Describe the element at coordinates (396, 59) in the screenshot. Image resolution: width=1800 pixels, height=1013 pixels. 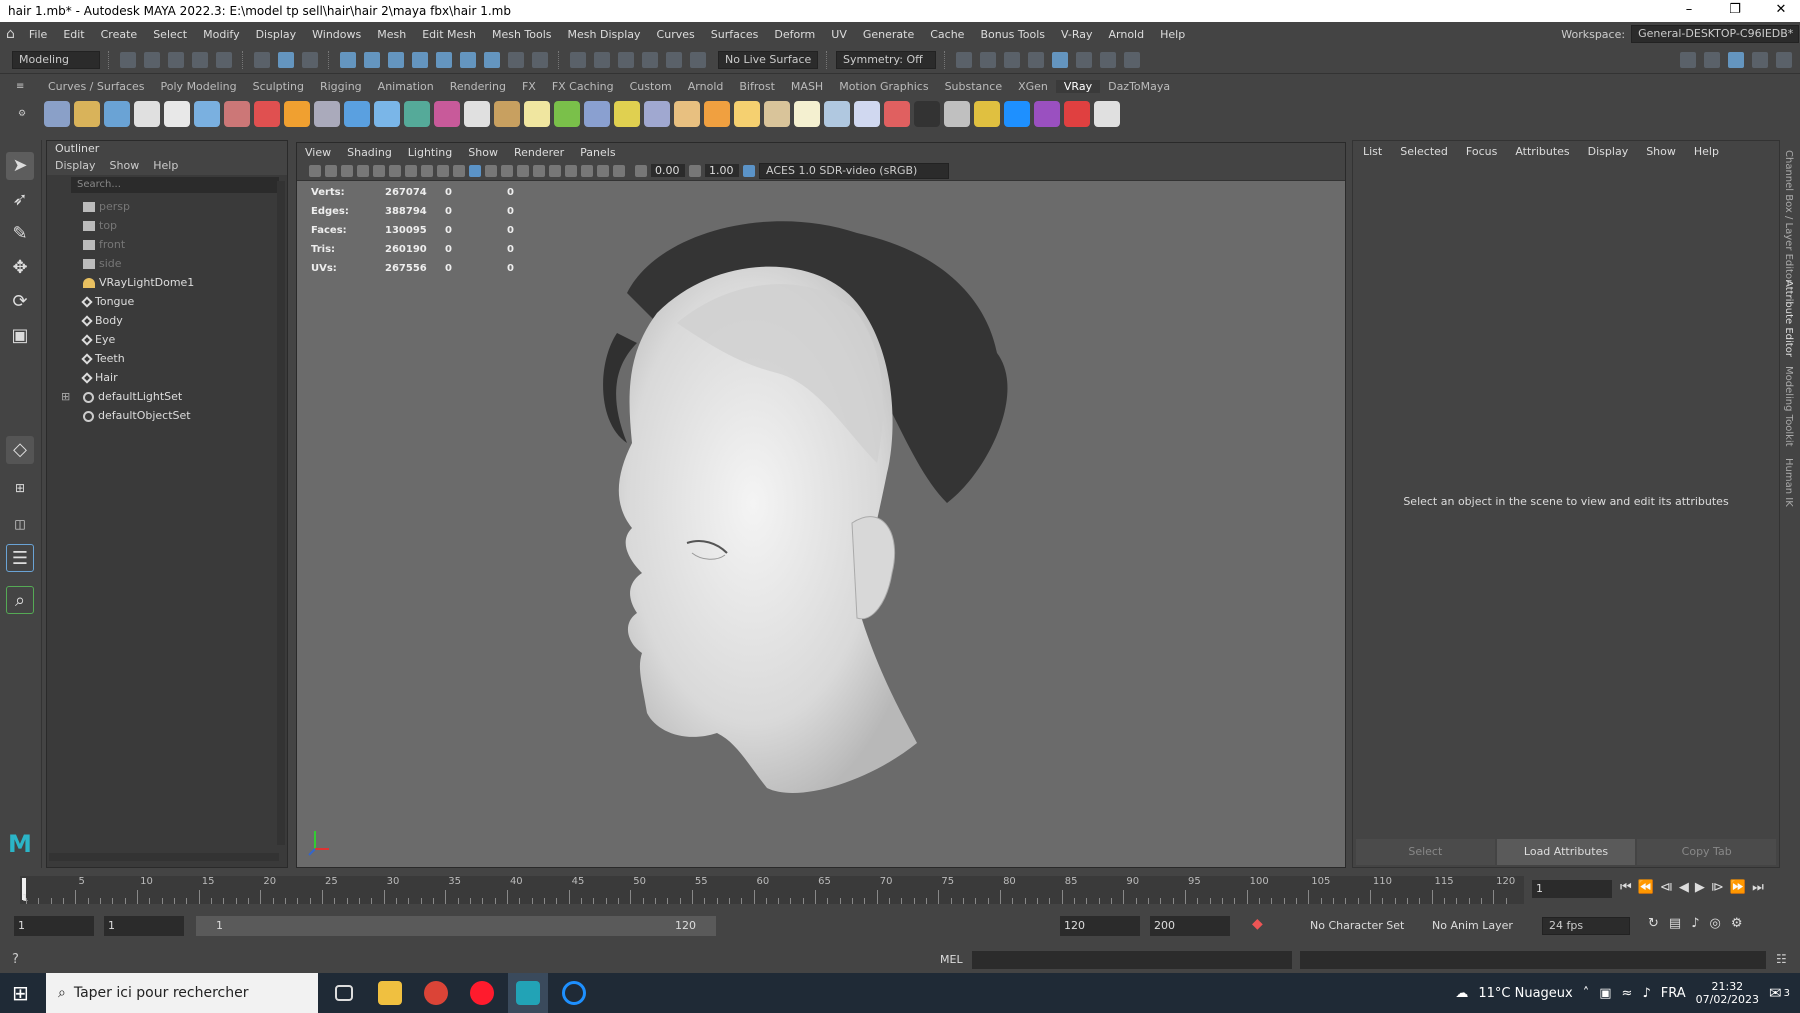
I see `snap-point-icon` at that location.